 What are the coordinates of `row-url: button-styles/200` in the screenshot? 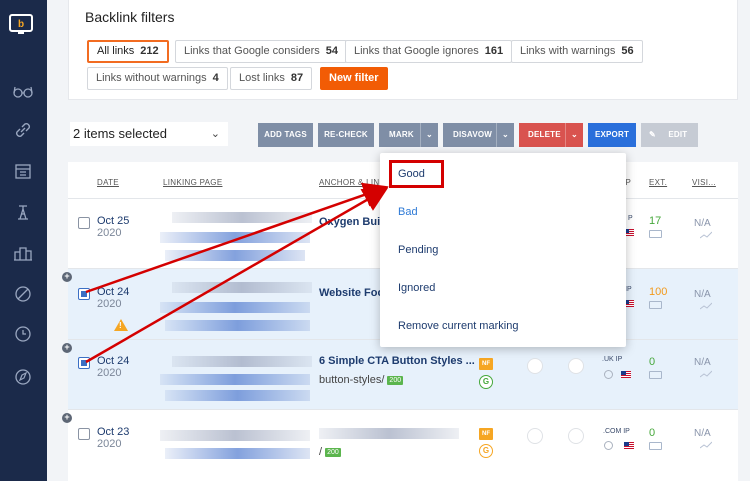 It's located at (361, 380).